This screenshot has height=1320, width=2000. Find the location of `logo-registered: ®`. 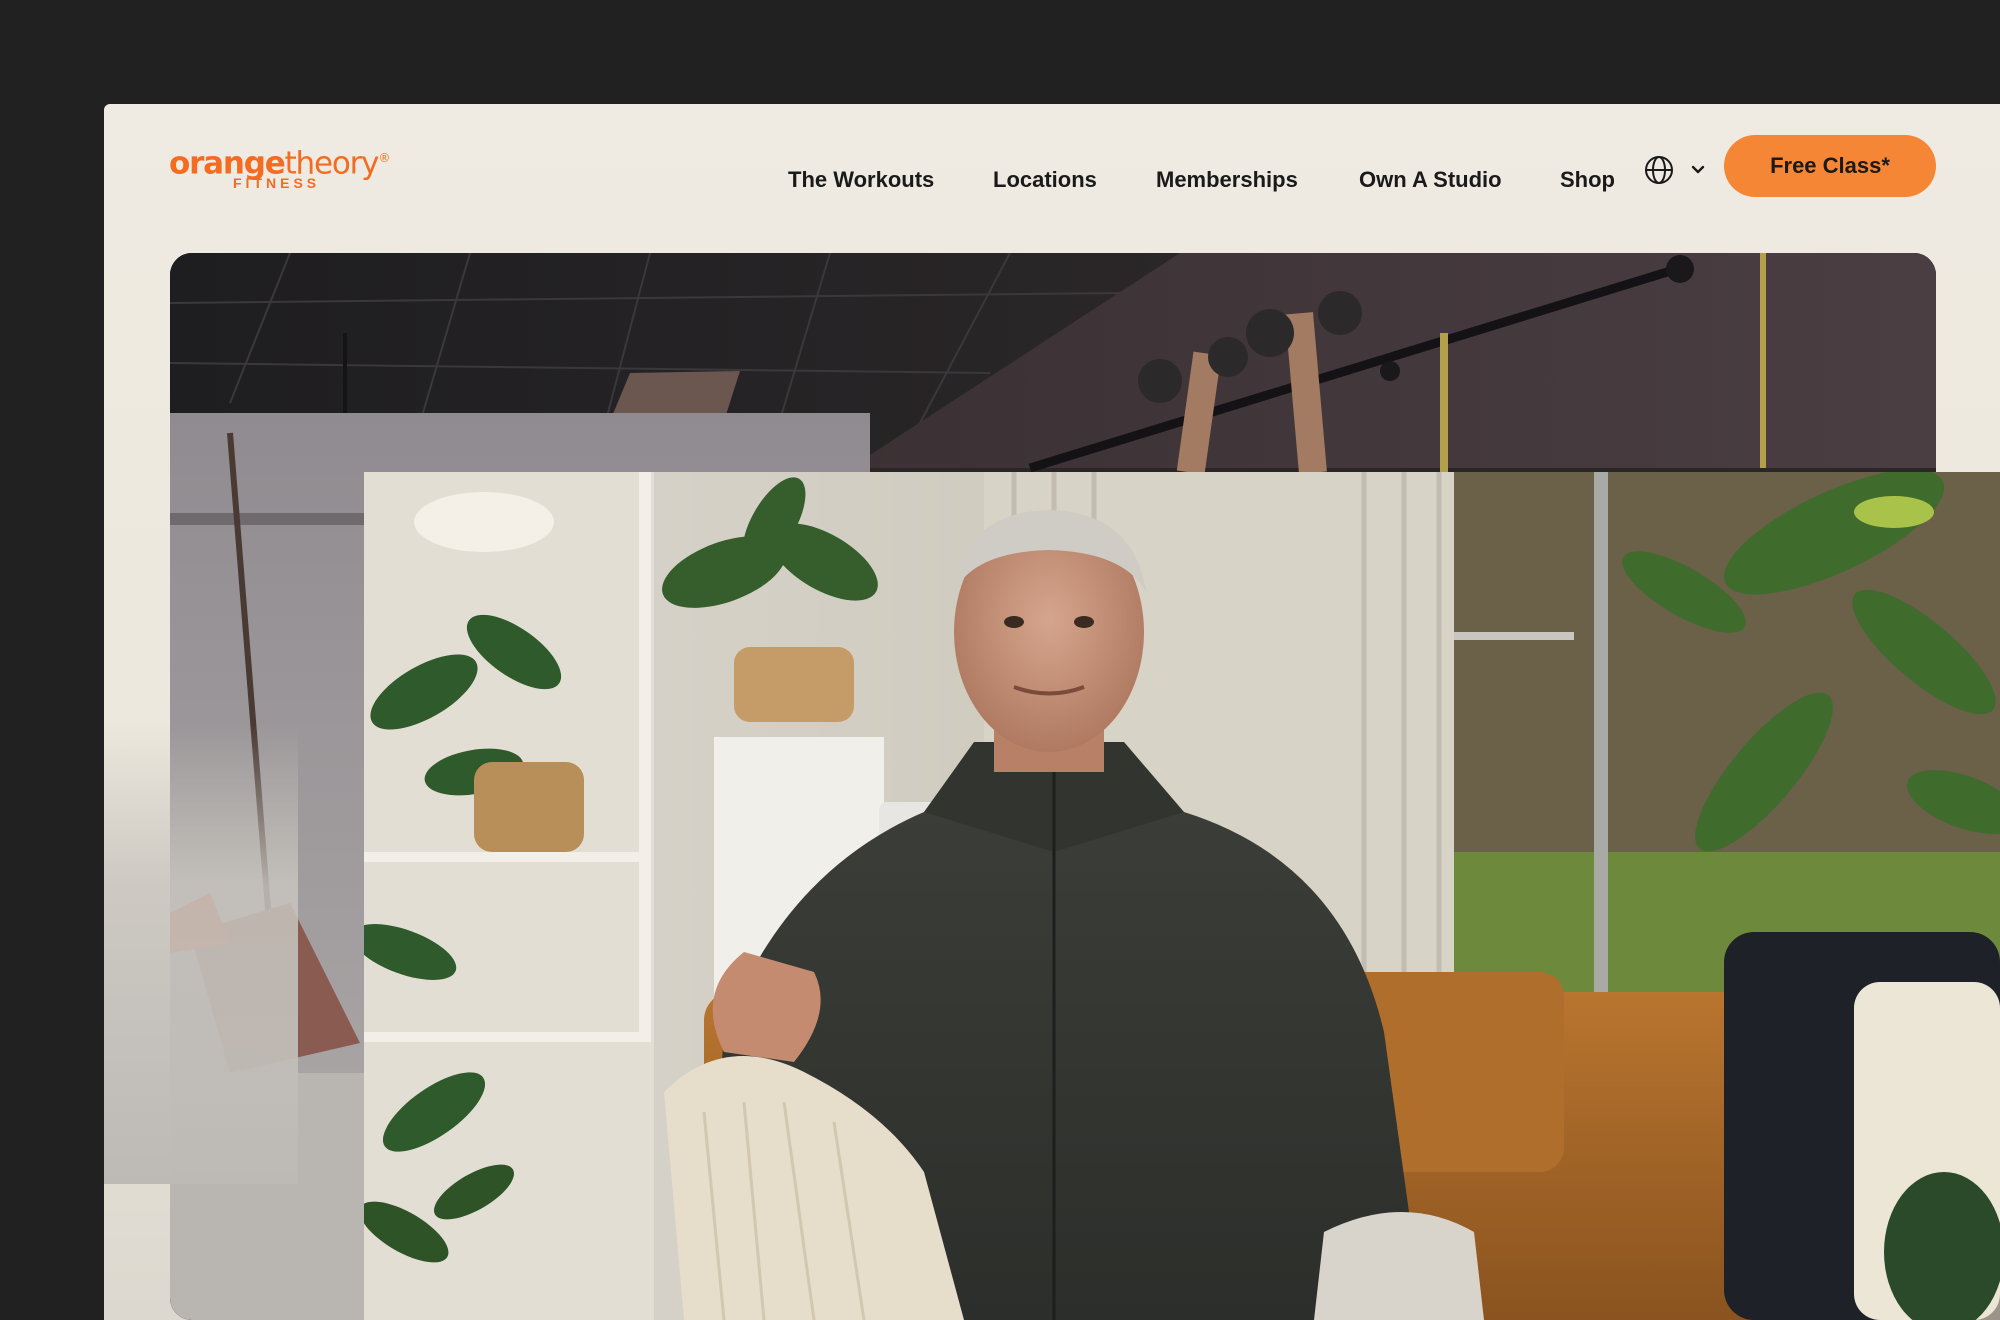

logo-registered: ® is located at coordinates (384, 158).